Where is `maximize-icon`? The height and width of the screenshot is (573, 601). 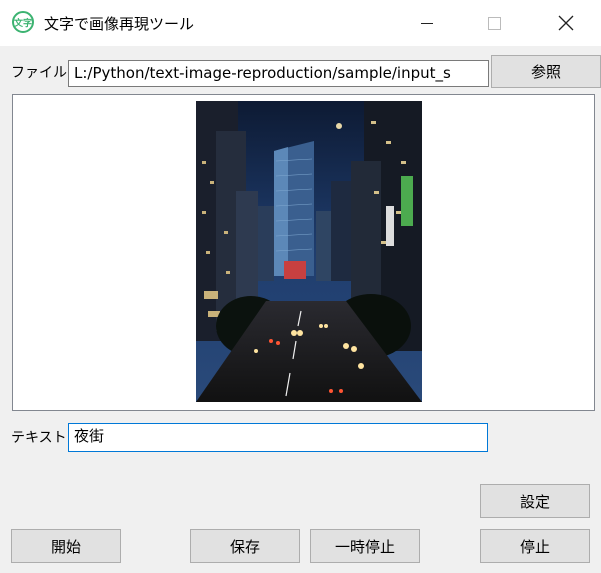 maximize-icon is located at coordinates (494, 23).